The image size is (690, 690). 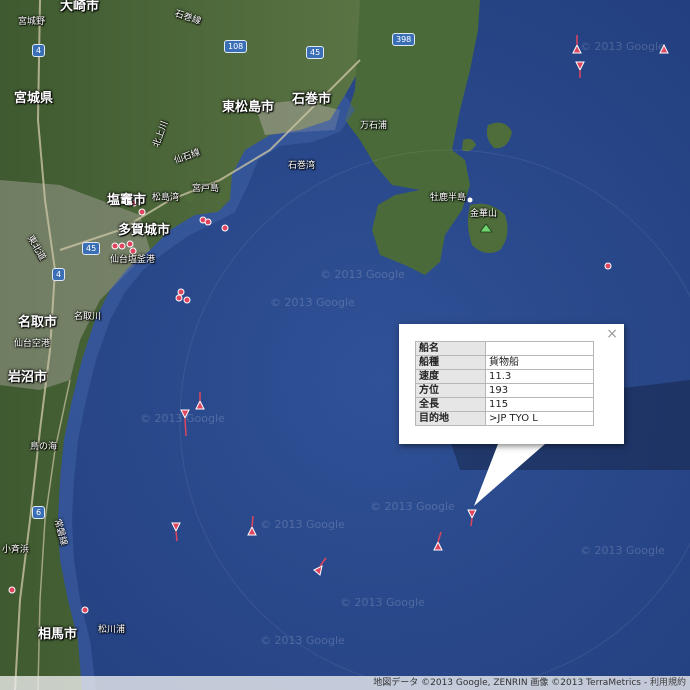 I want to click on label-miyagi-pref: 宮城県, so click(x=34, y=98).